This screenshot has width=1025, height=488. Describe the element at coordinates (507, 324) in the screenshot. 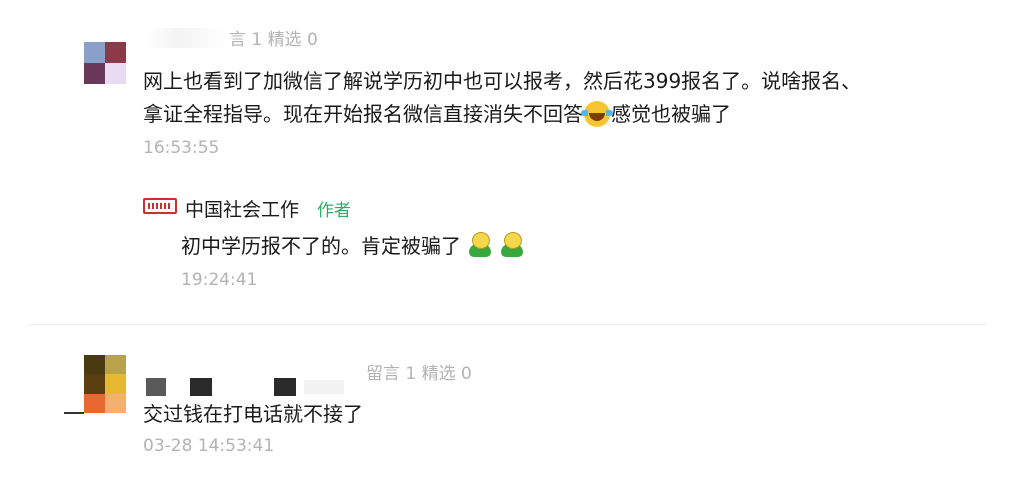

I see `comment-divider` at that location.